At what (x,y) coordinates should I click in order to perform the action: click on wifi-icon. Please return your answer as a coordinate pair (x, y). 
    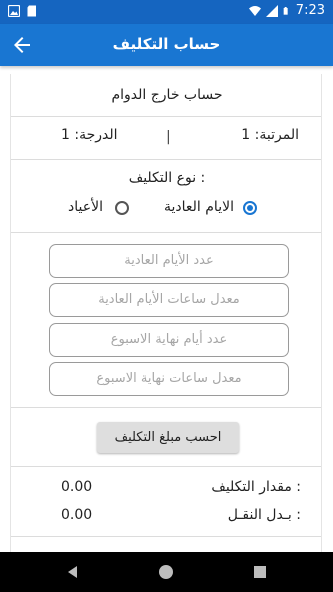
    Looking at the image, I should click on (254, 10).